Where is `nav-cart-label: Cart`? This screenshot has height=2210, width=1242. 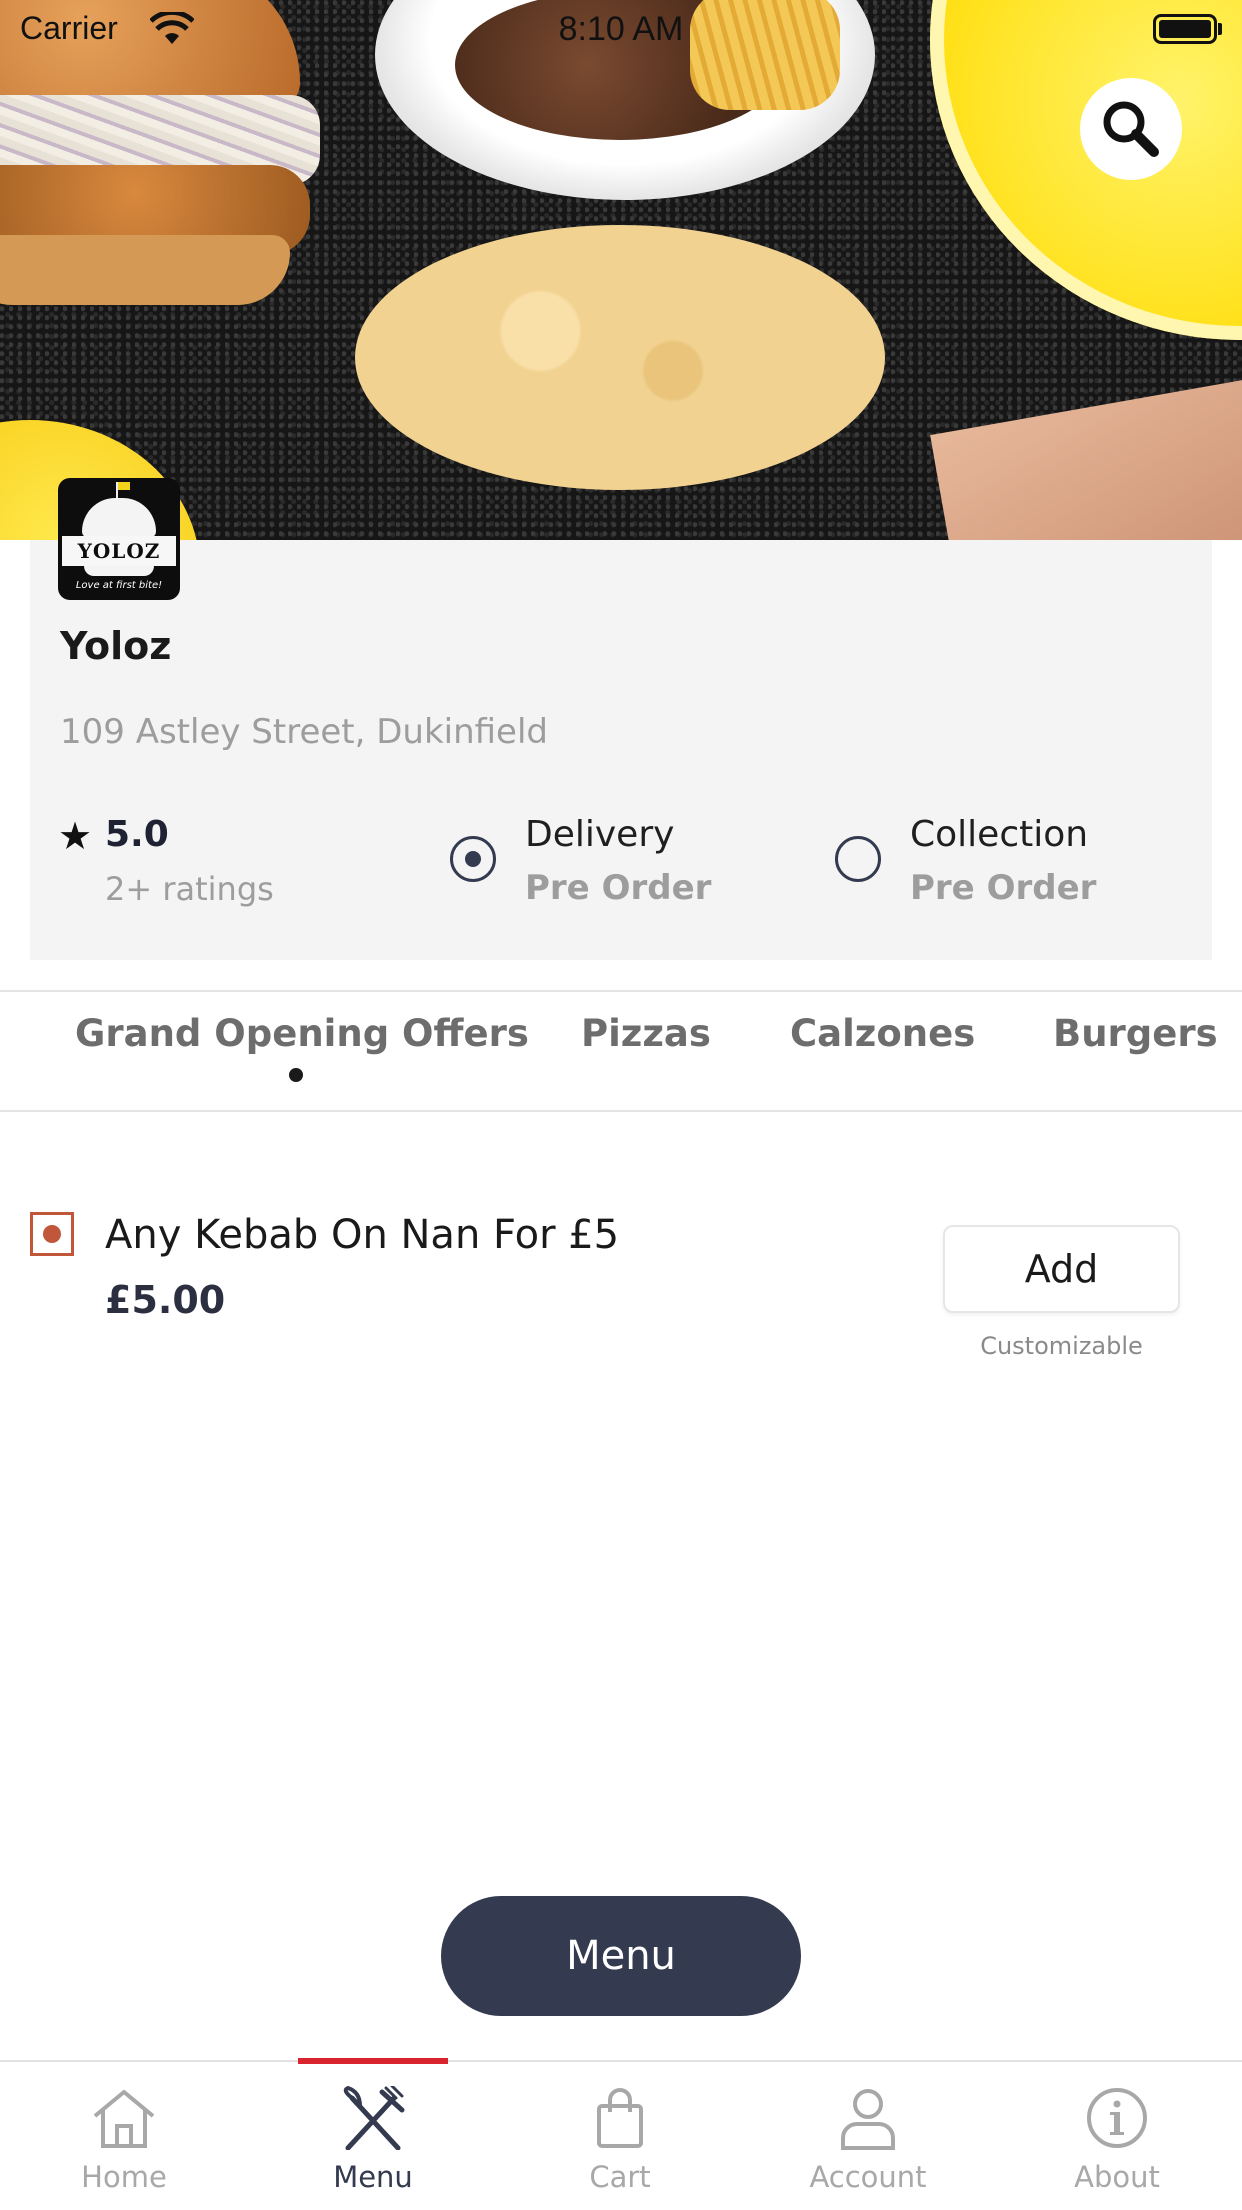
nav-cart-label: Cart is located at coordinates (620, 2177).